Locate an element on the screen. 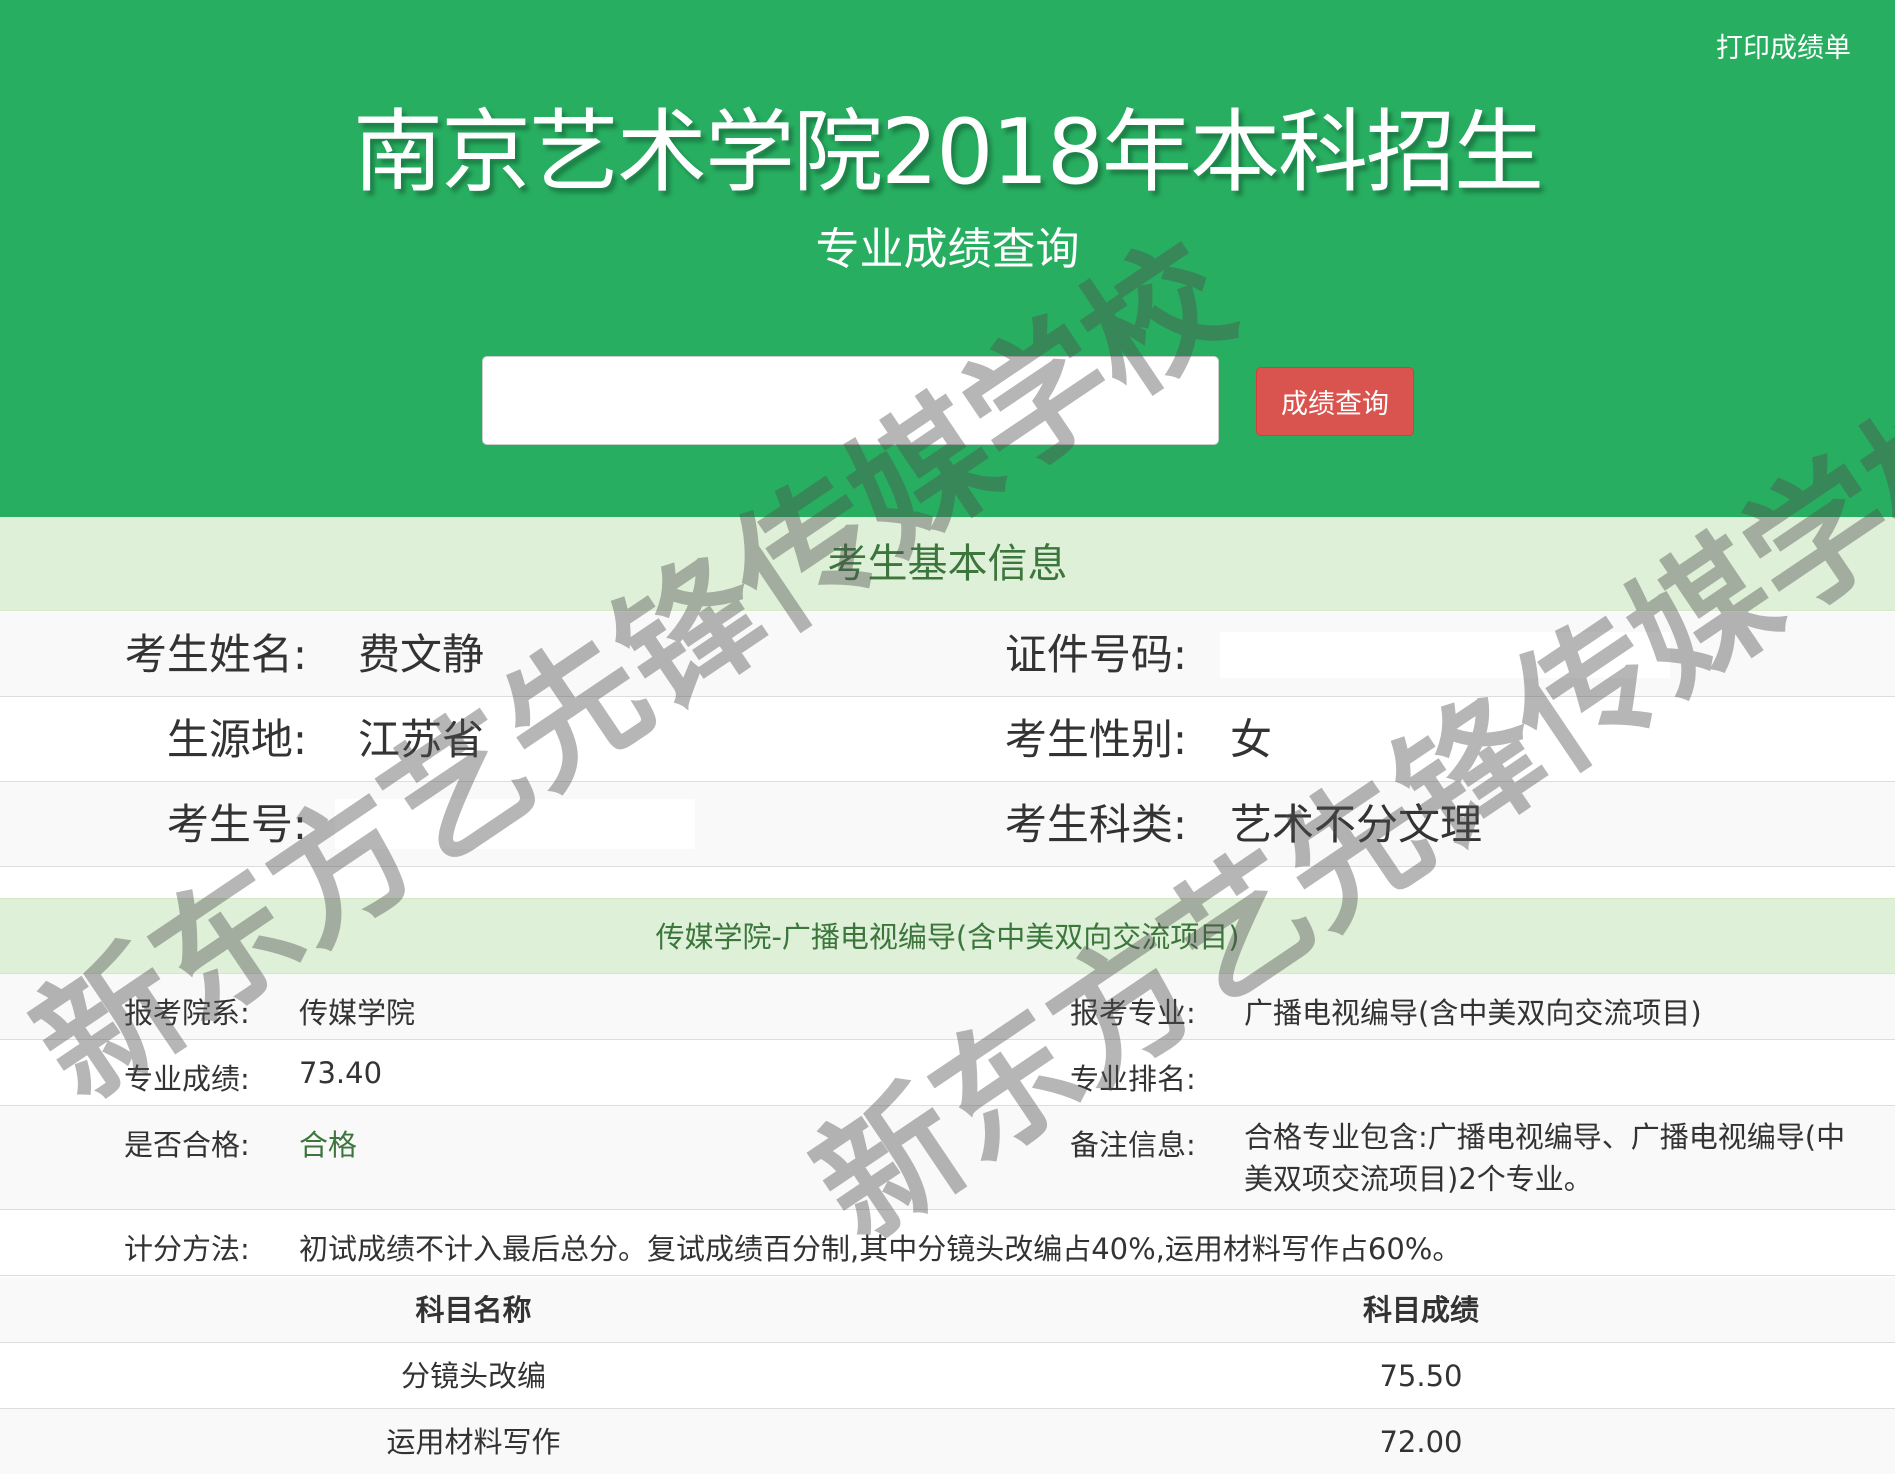  table-row: 运用材料写作 72.00 is located at coordinates (947, 1441).